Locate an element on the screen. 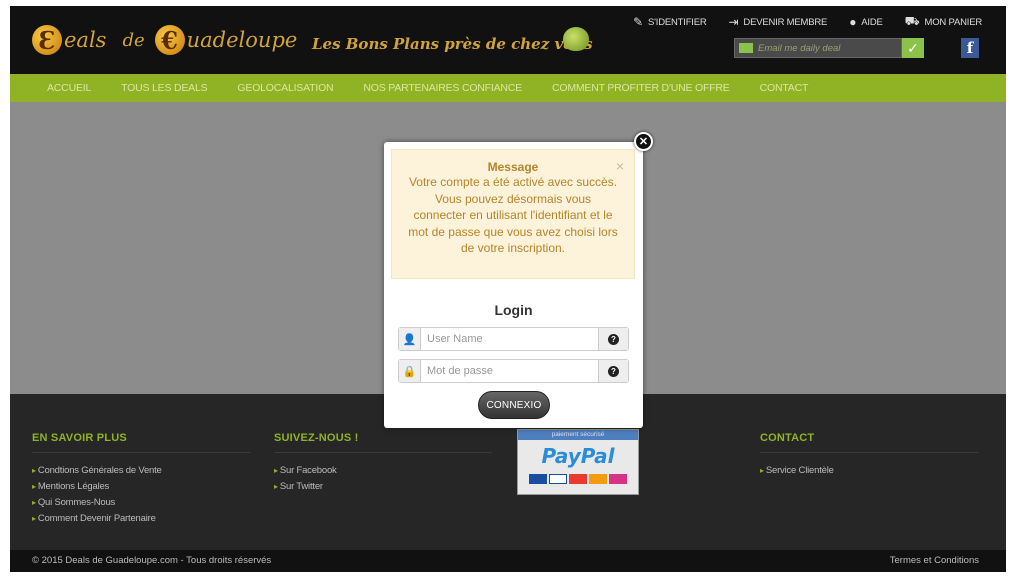 The height and width of the screenshot is (577, 1014). d-euro-logo-mark: Ɛ is located at coordinates (47, 40).